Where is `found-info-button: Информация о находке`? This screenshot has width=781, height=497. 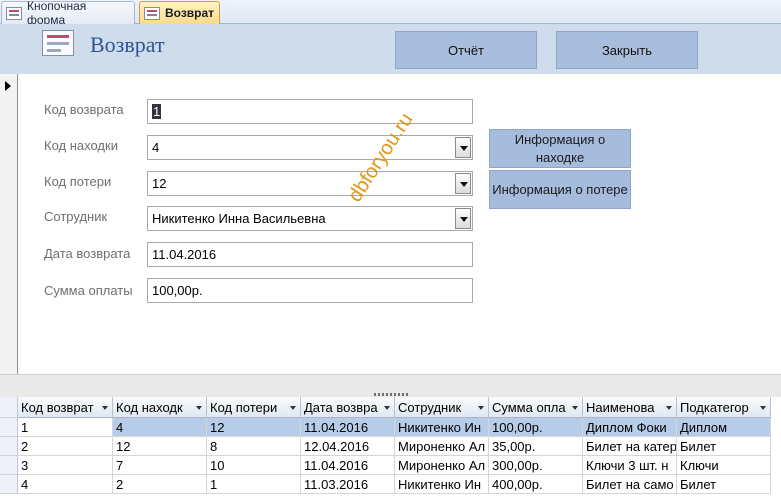 found-info-button: Информация о находке is located at coordinates (560, 148).